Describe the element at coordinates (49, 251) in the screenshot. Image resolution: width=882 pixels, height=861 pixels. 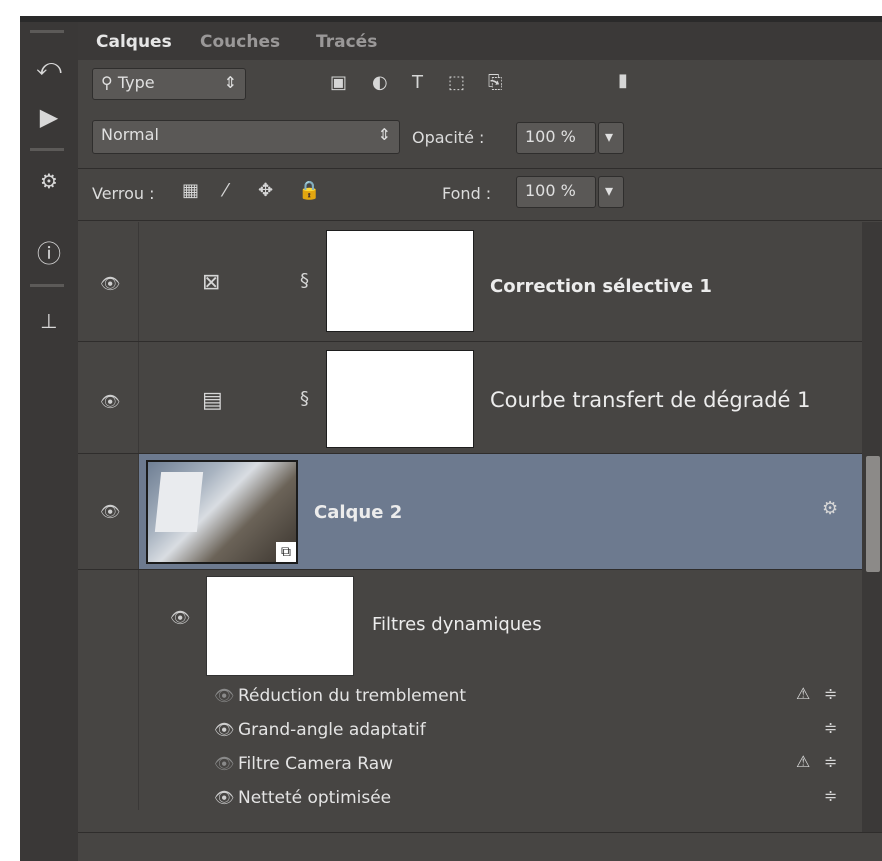
I see `info-icon: ⓘ` at that location.